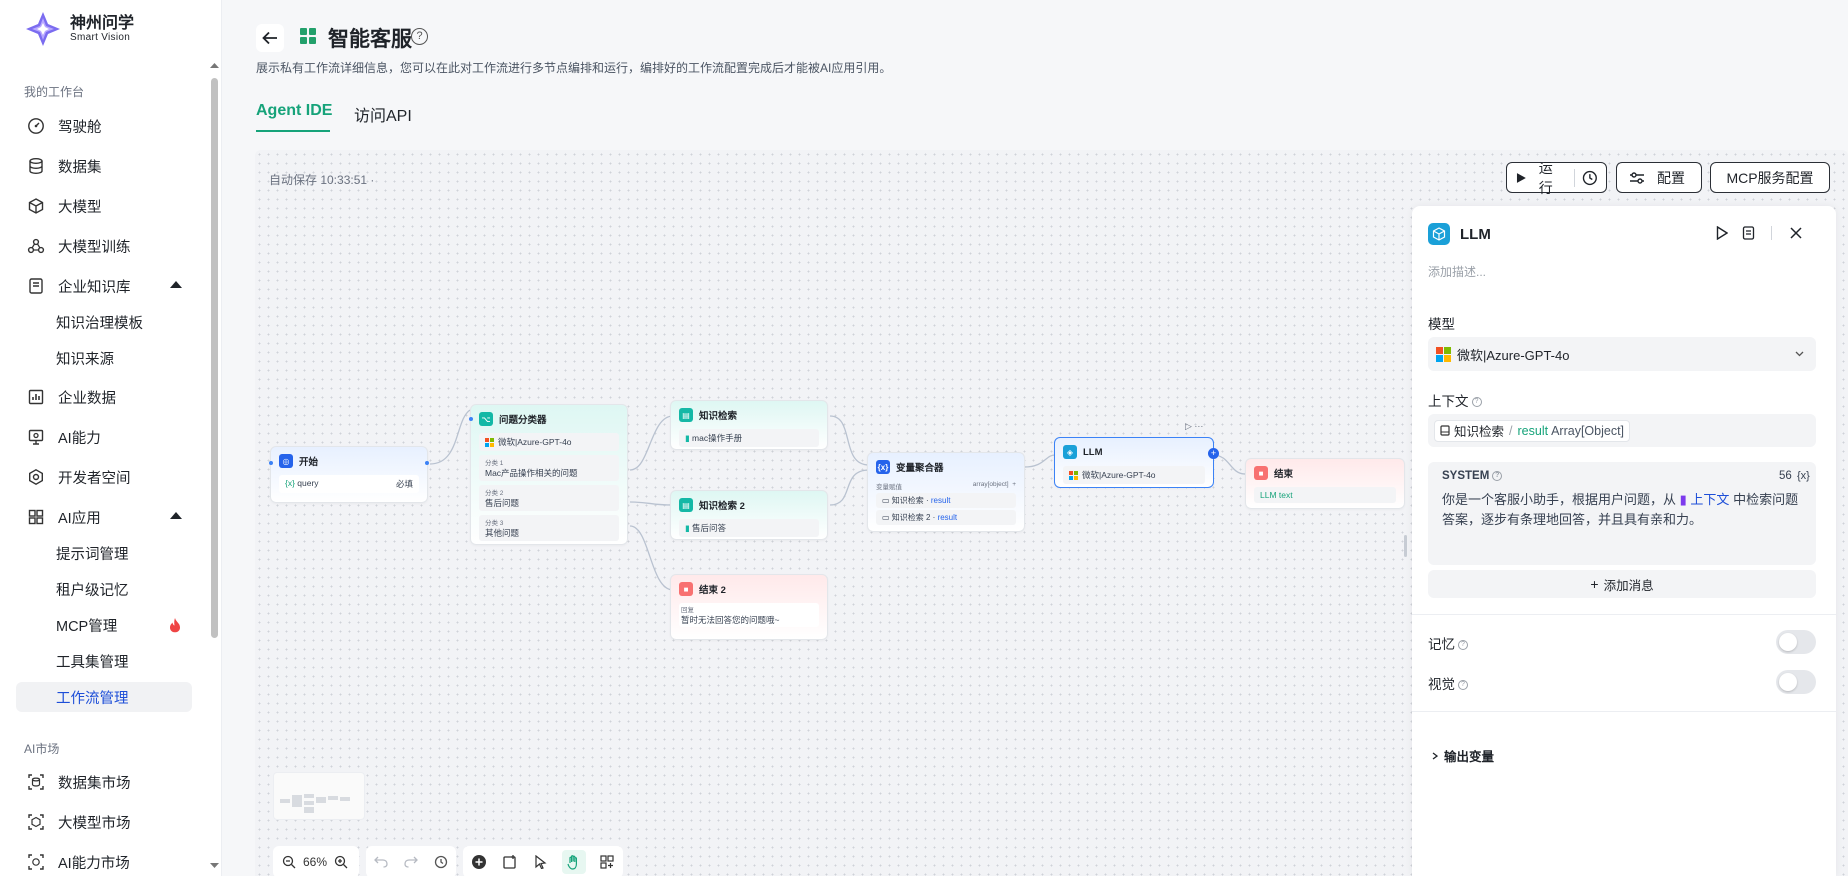  Describe the element at coordinates (1722, 233) in the screenshot. I see `run-node-icon` at that location.